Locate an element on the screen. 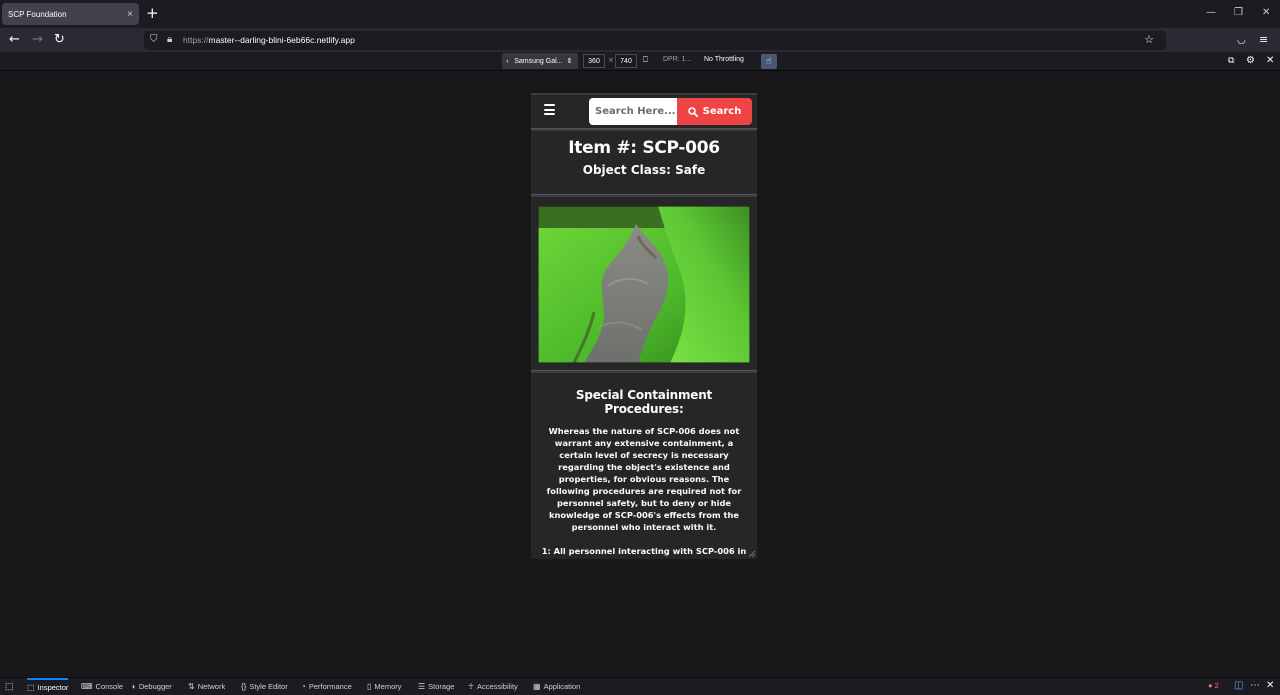 This screenshot has height=695, width=1280. devtools-tab-application: ▦ Application is located at coordinates (556, 686).